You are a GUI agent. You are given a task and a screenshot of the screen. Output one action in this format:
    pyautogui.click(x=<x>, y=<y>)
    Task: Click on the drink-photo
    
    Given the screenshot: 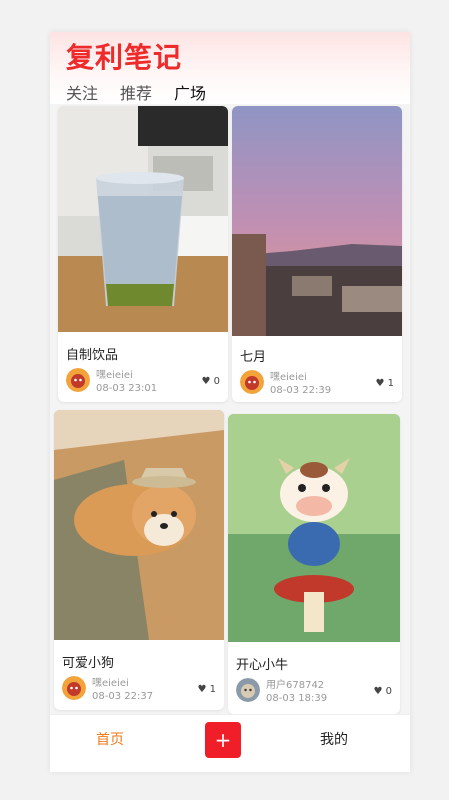 What is the action you would take?
    pyautogui.click(x=143, y=219)
    